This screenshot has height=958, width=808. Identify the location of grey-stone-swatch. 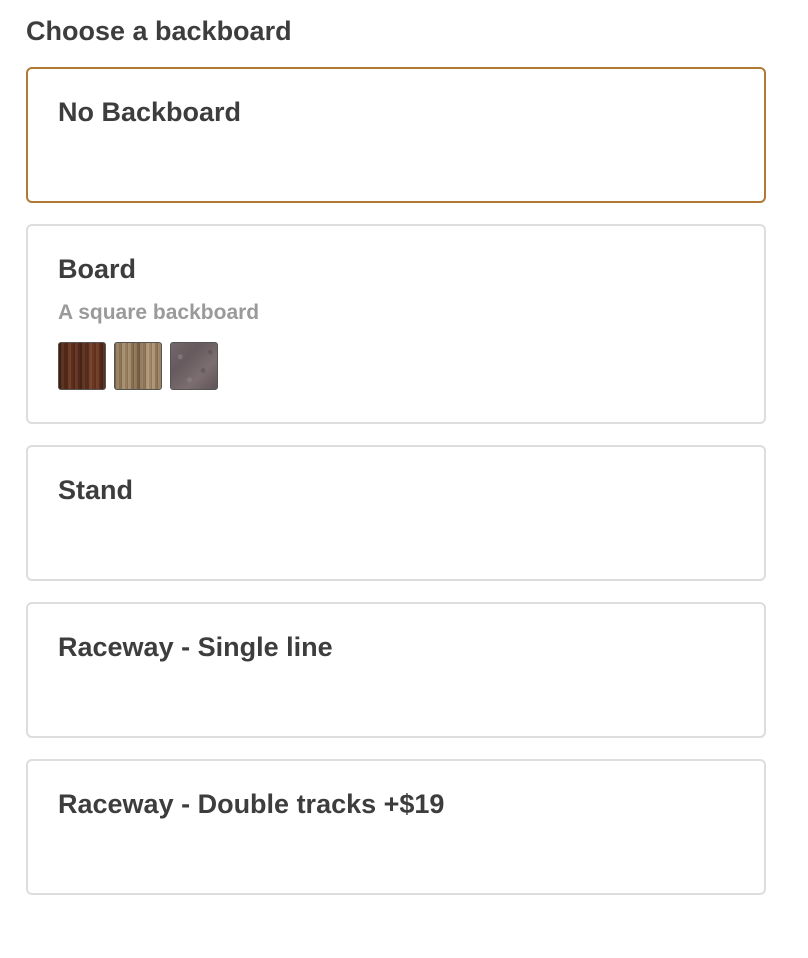
(194, 366).